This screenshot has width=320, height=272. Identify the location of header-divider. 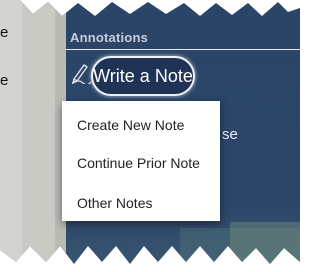
(183, 49).